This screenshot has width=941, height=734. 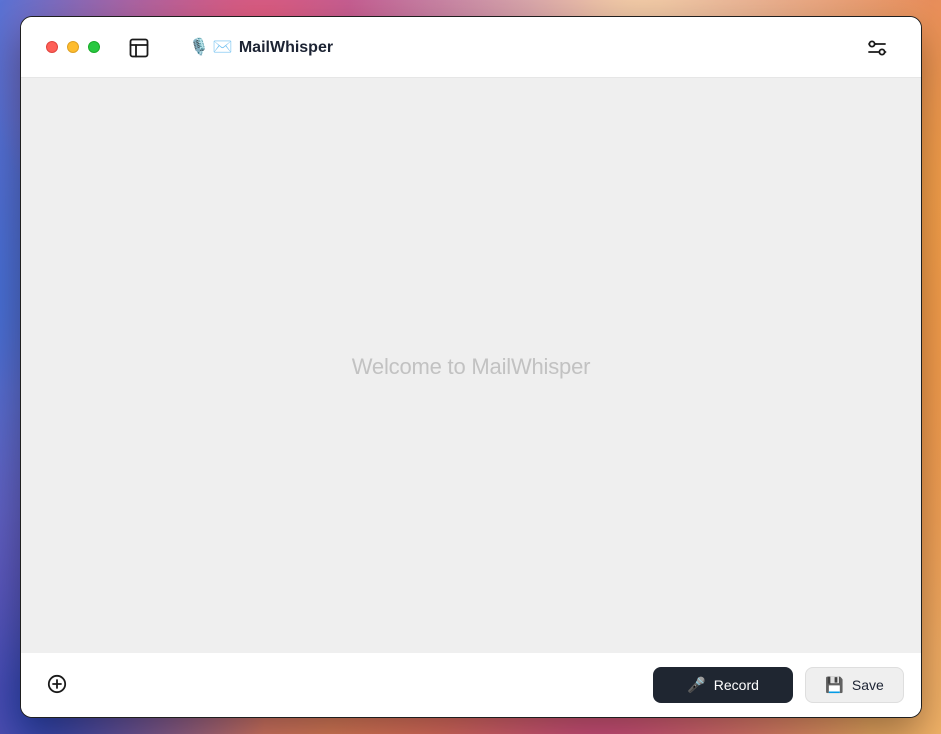 What do you see at coordinates (696, 685) in the screenshot?
I see `microphone-icon: 🎤` at bounding box center [696, 685].